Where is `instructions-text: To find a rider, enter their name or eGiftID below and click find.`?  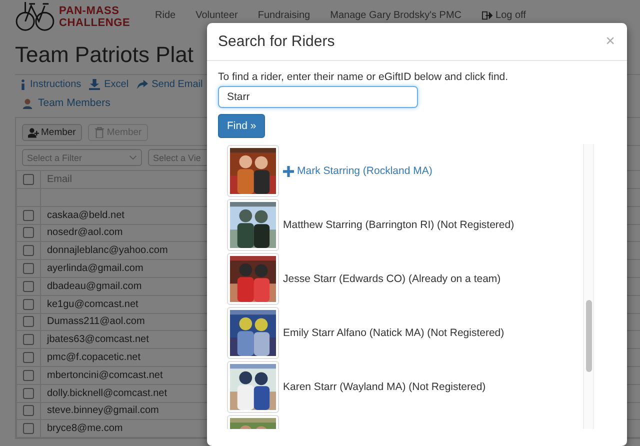
instructions-text: To find a rider, enter their name or eGiftID below and click find. is located at coordinates (364, 77).